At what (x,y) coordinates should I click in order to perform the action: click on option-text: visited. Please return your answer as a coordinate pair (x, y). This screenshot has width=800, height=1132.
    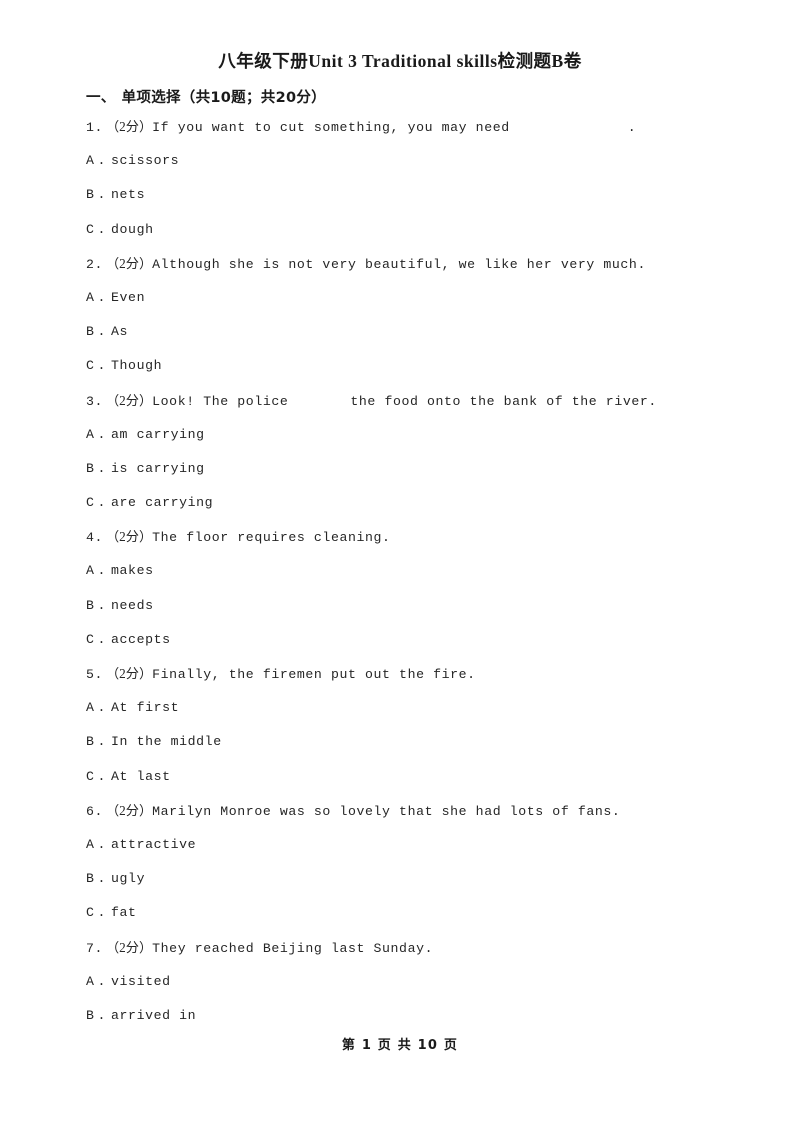
    Looking at the image, I should click on (141, 981).